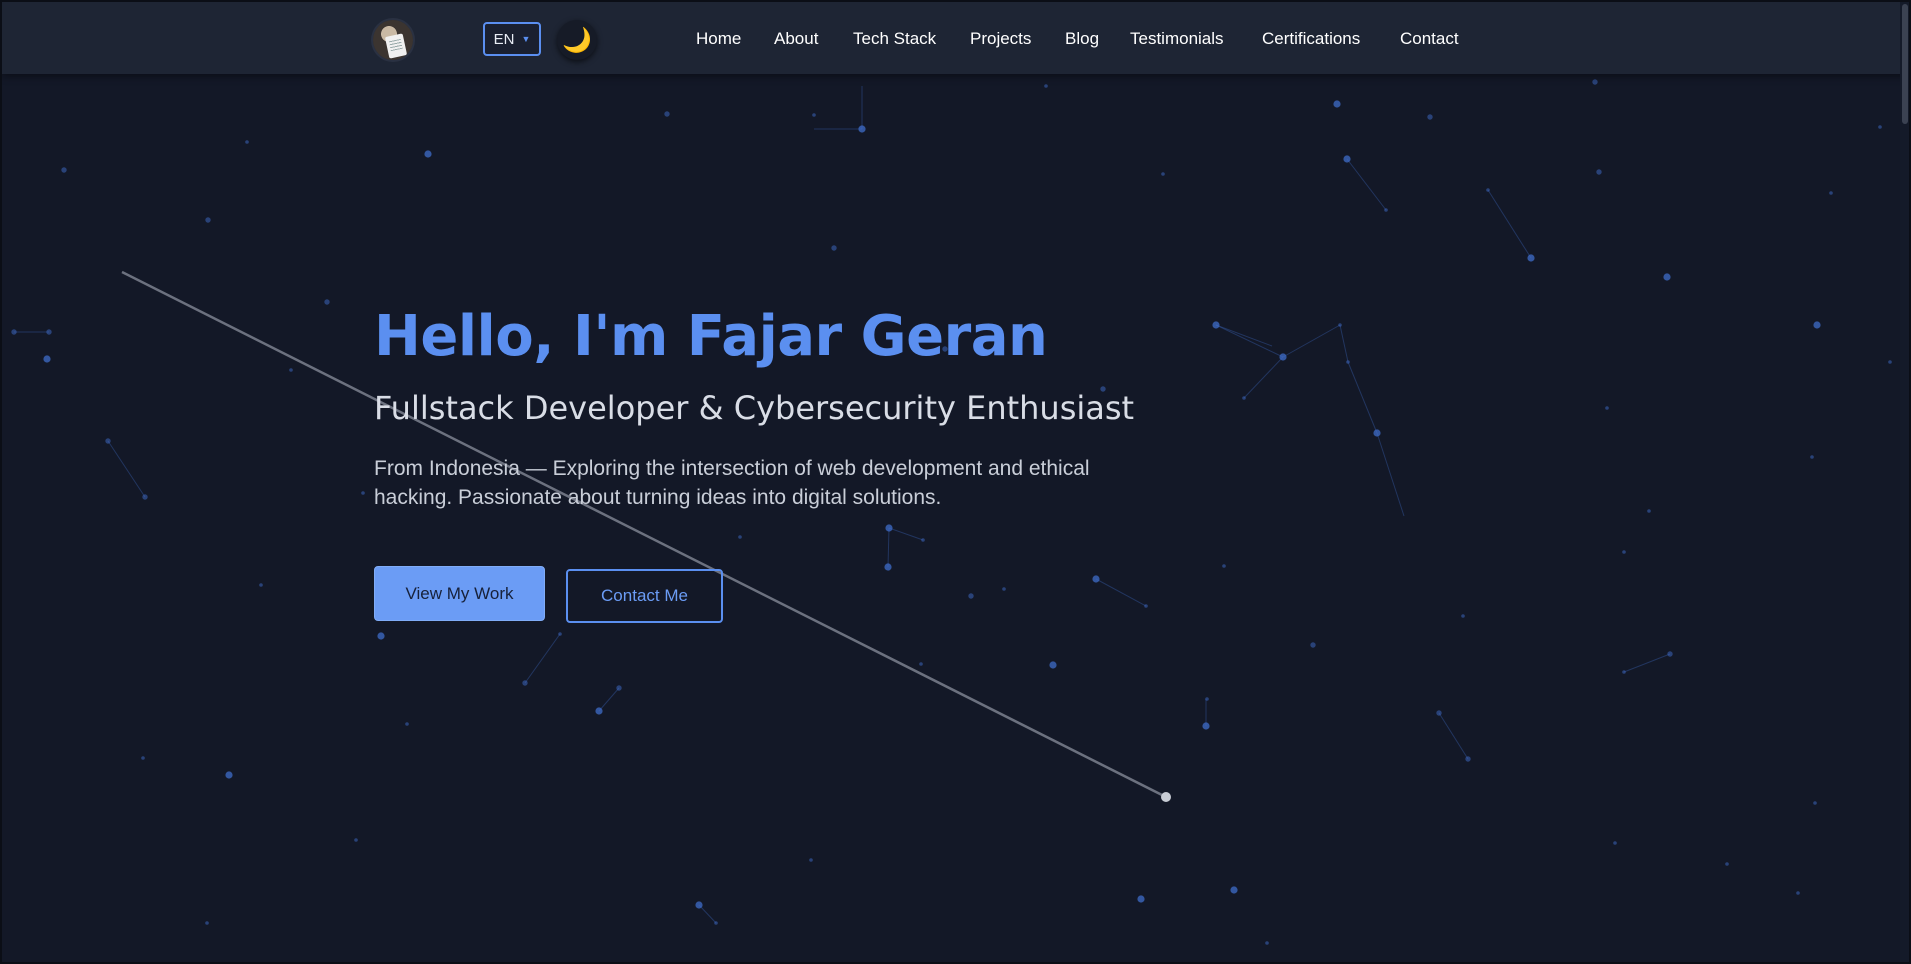 Image resolution: width=1911 pixels, height=964 pixels. I want to click on language-select: EN ▼, so click(512, 39).